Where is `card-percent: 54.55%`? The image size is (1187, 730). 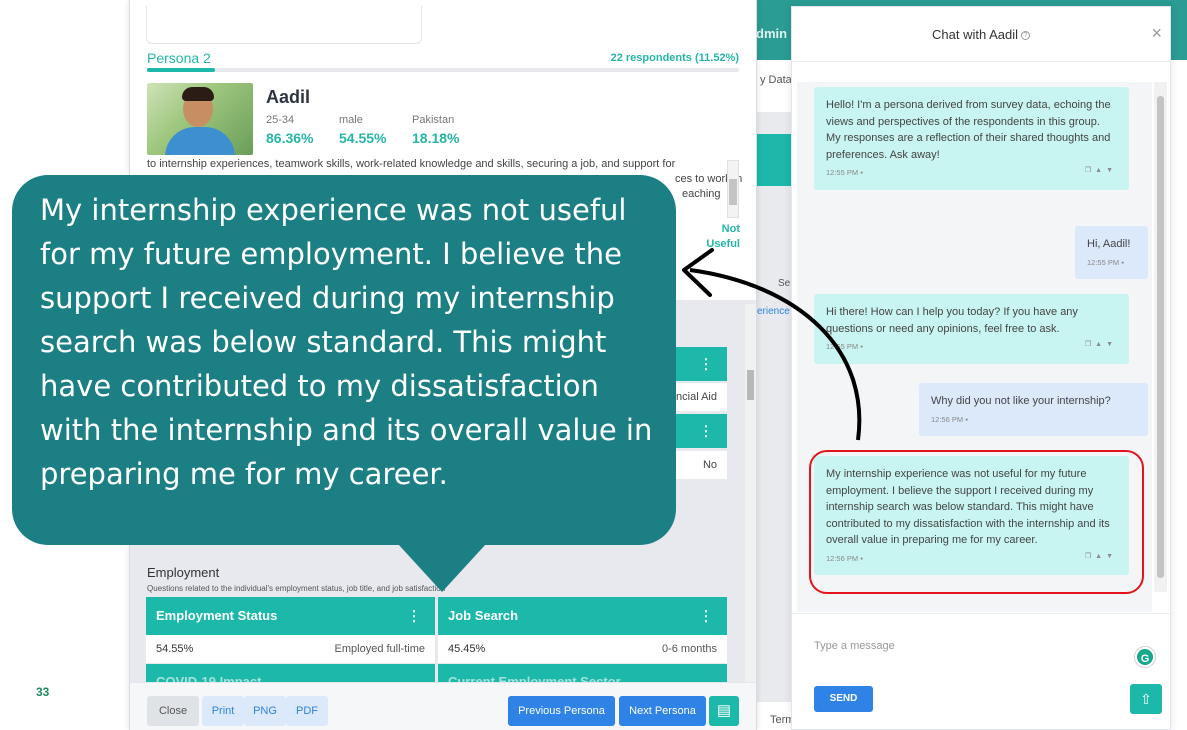 card-percent: 54.55% is located at coordinates (175, 649).